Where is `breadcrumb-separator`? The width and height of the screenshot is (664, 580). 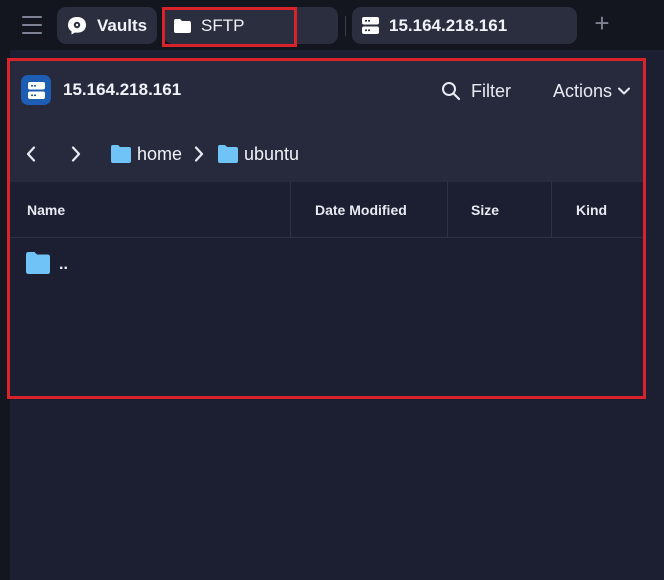
breadcrumb-separator is located at coordinates (199, 154).